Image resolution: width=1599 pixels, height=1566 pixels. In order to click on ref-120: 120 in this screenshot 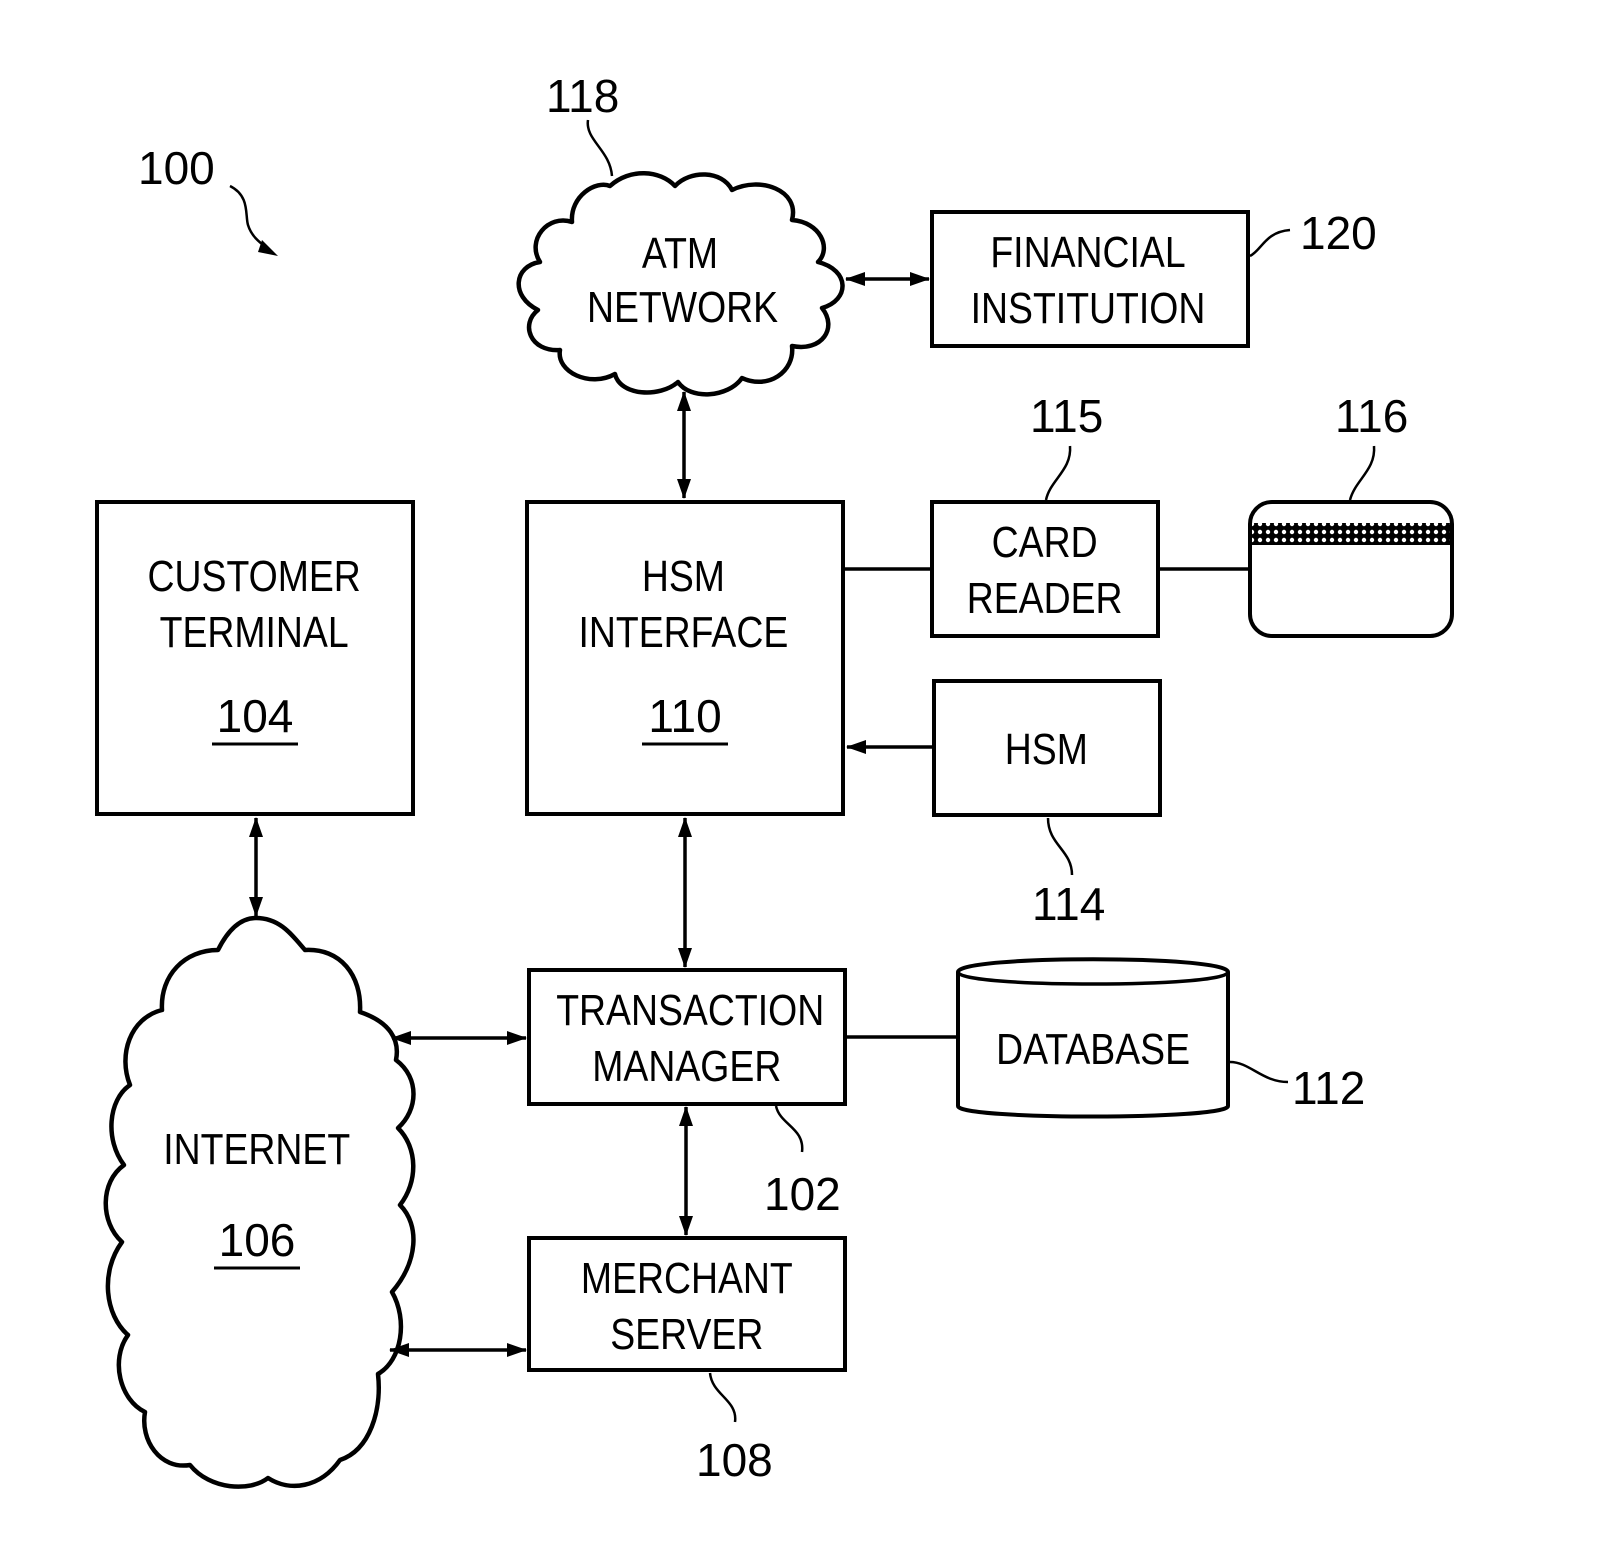, I will do `click(1313, 233)`.